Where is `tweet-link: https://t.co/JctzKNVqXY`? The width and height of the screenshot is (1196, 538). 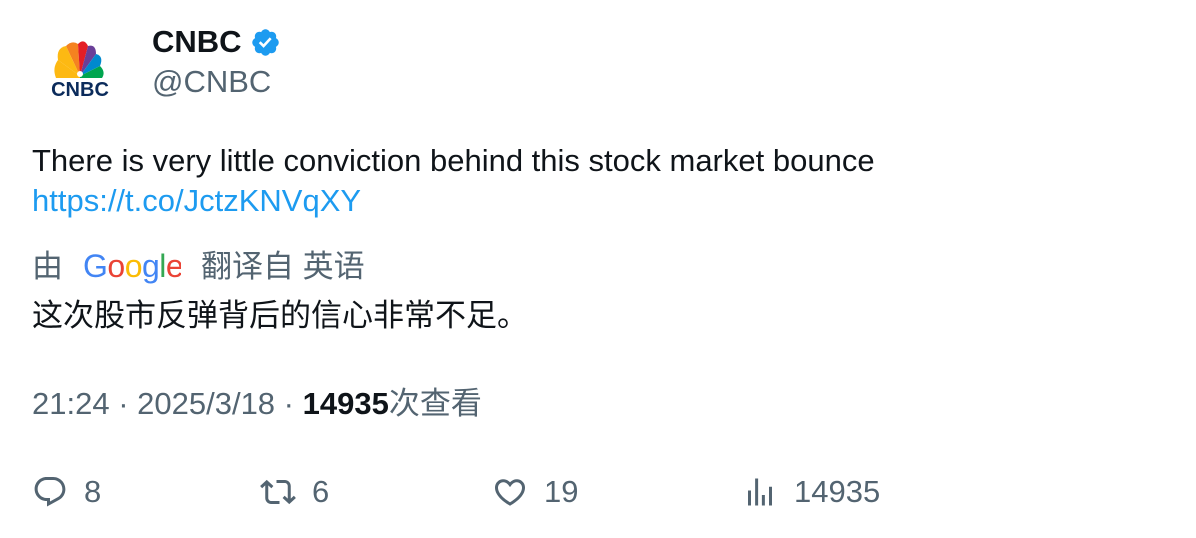
tweet-link: https://t.co/JctzKNVqXY is located at coordinates (592, 201).